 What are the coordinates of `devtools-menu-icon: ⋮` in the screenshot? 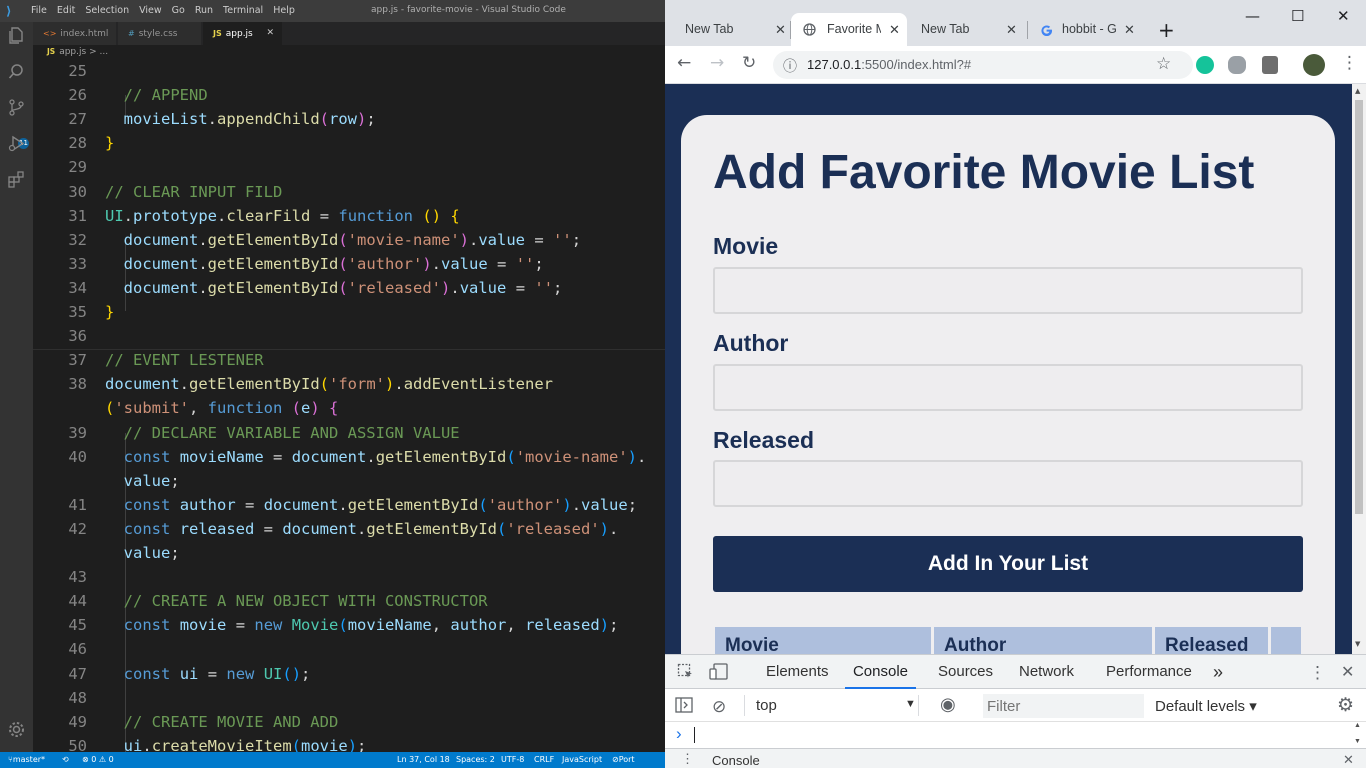 It's located at (1317, 673).